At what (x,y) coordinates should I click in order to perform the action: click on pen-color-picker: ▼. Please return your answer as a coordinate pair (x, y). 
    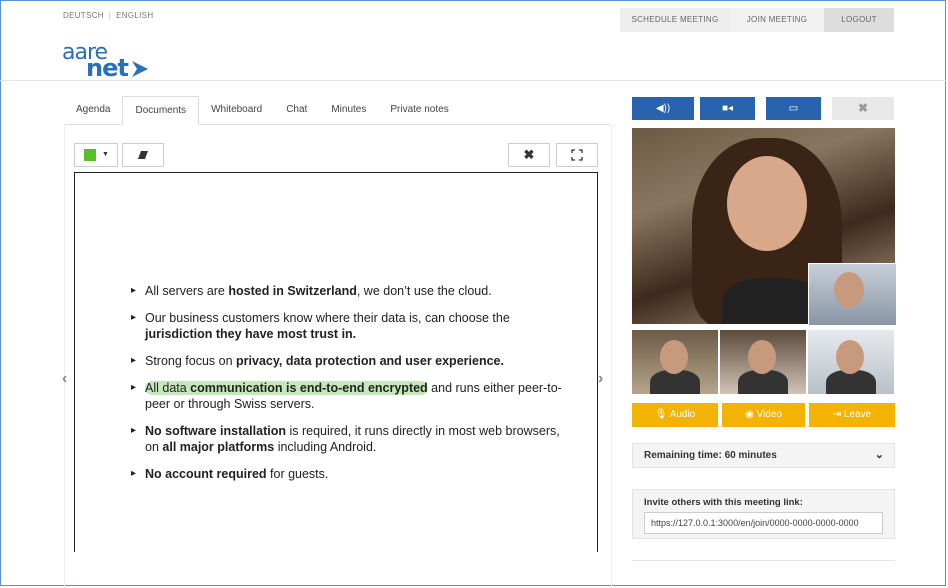
    Looking at the image, I should click on (96, 155).